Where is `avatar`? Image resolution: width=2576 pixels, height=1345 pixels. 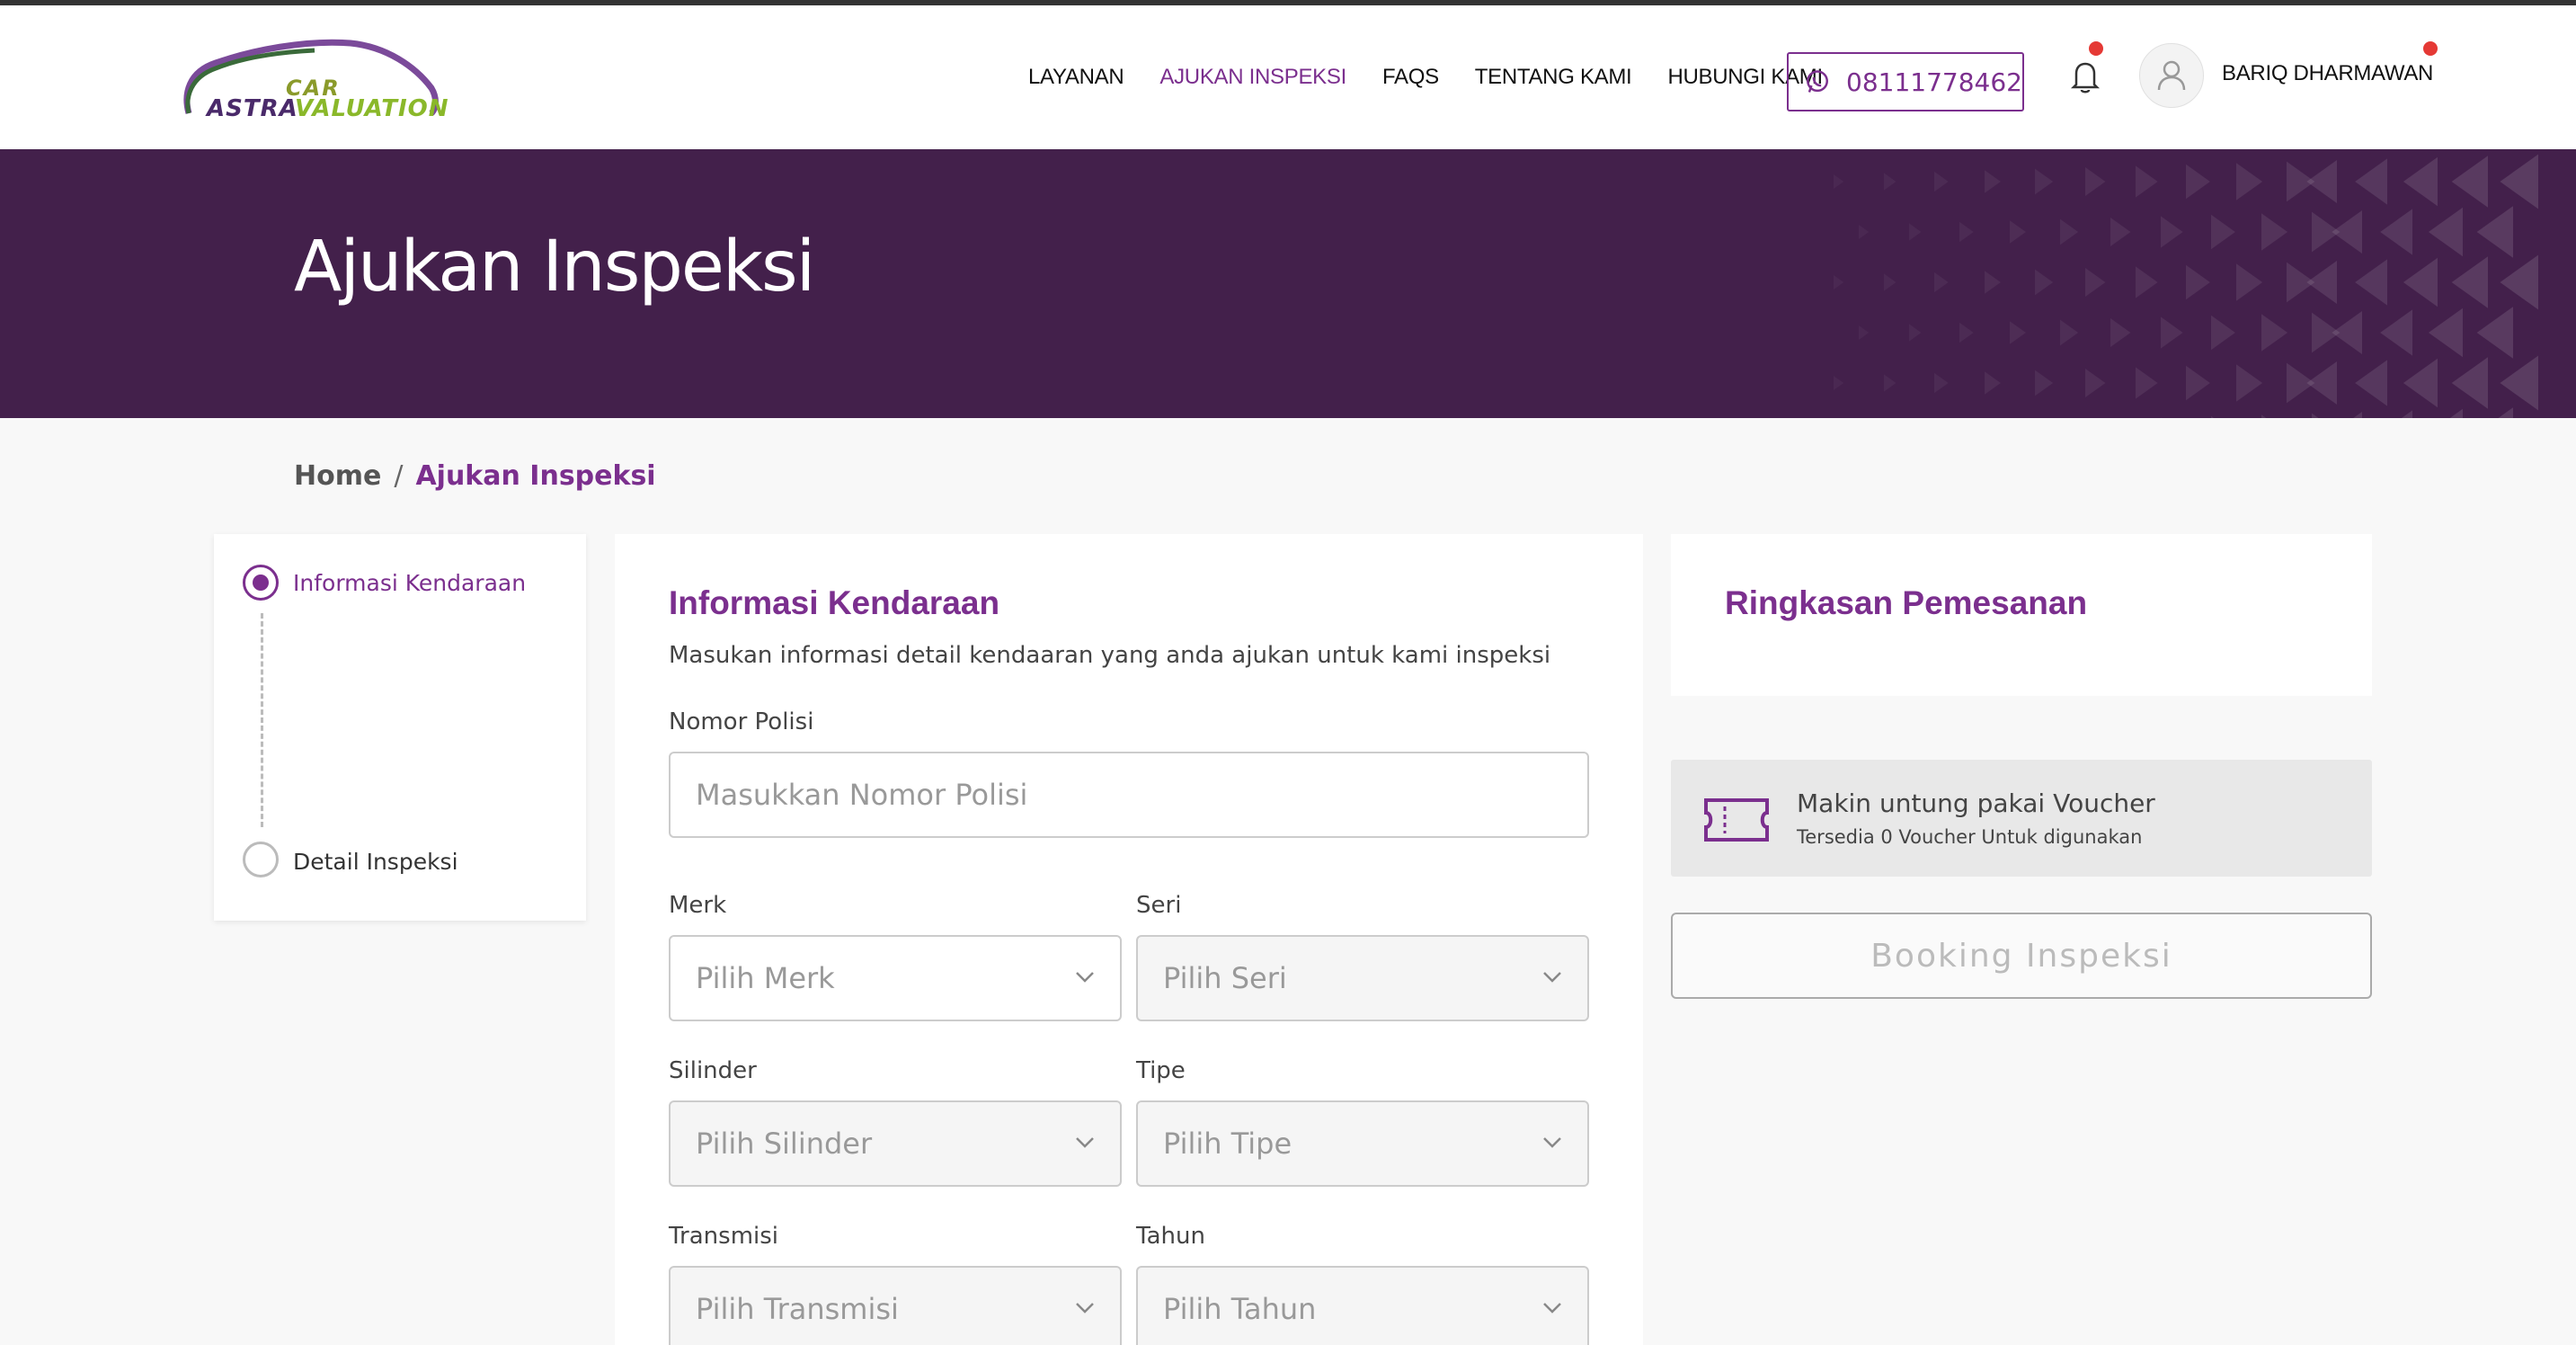 avatar is located at coordinates (2171, 75).